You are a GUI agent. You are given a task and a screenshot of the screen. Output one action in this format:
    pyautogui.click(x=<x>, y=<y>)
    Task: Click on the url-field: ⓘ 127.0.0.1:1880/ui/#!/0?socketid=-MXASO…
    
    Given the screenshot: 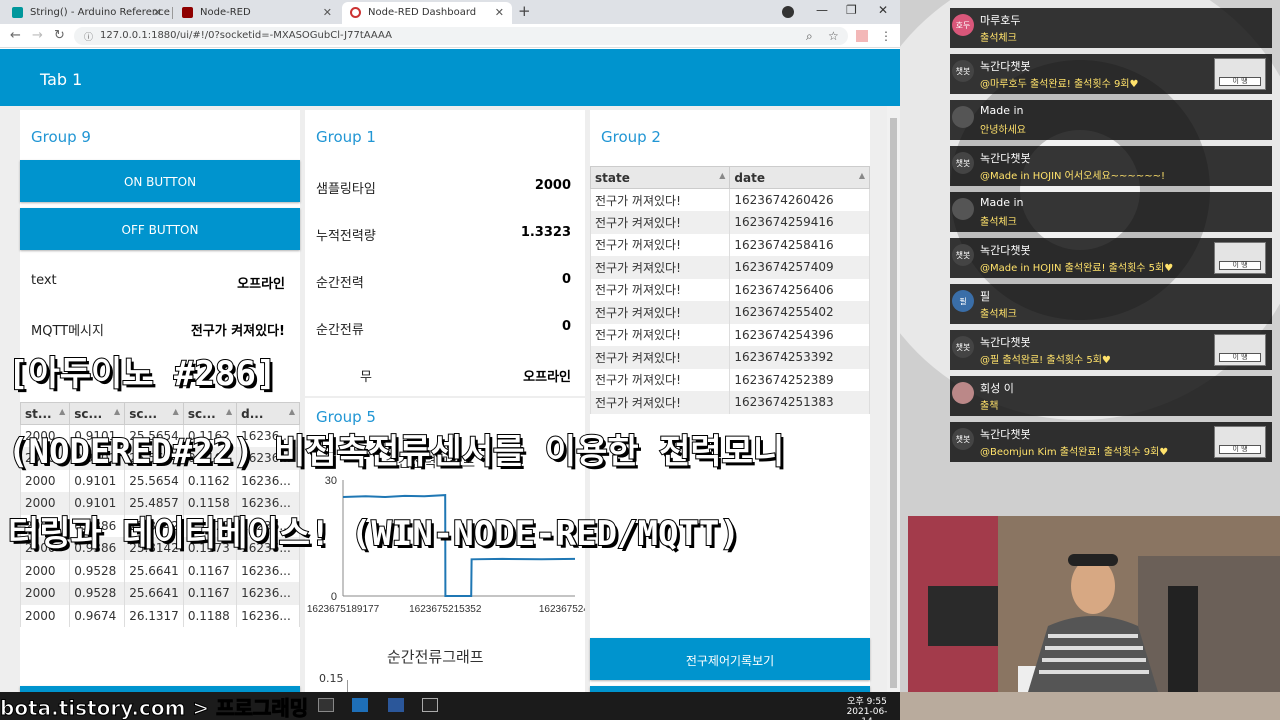 What is the action you would take?
    pyautogui.click(x=461, y=36)
    